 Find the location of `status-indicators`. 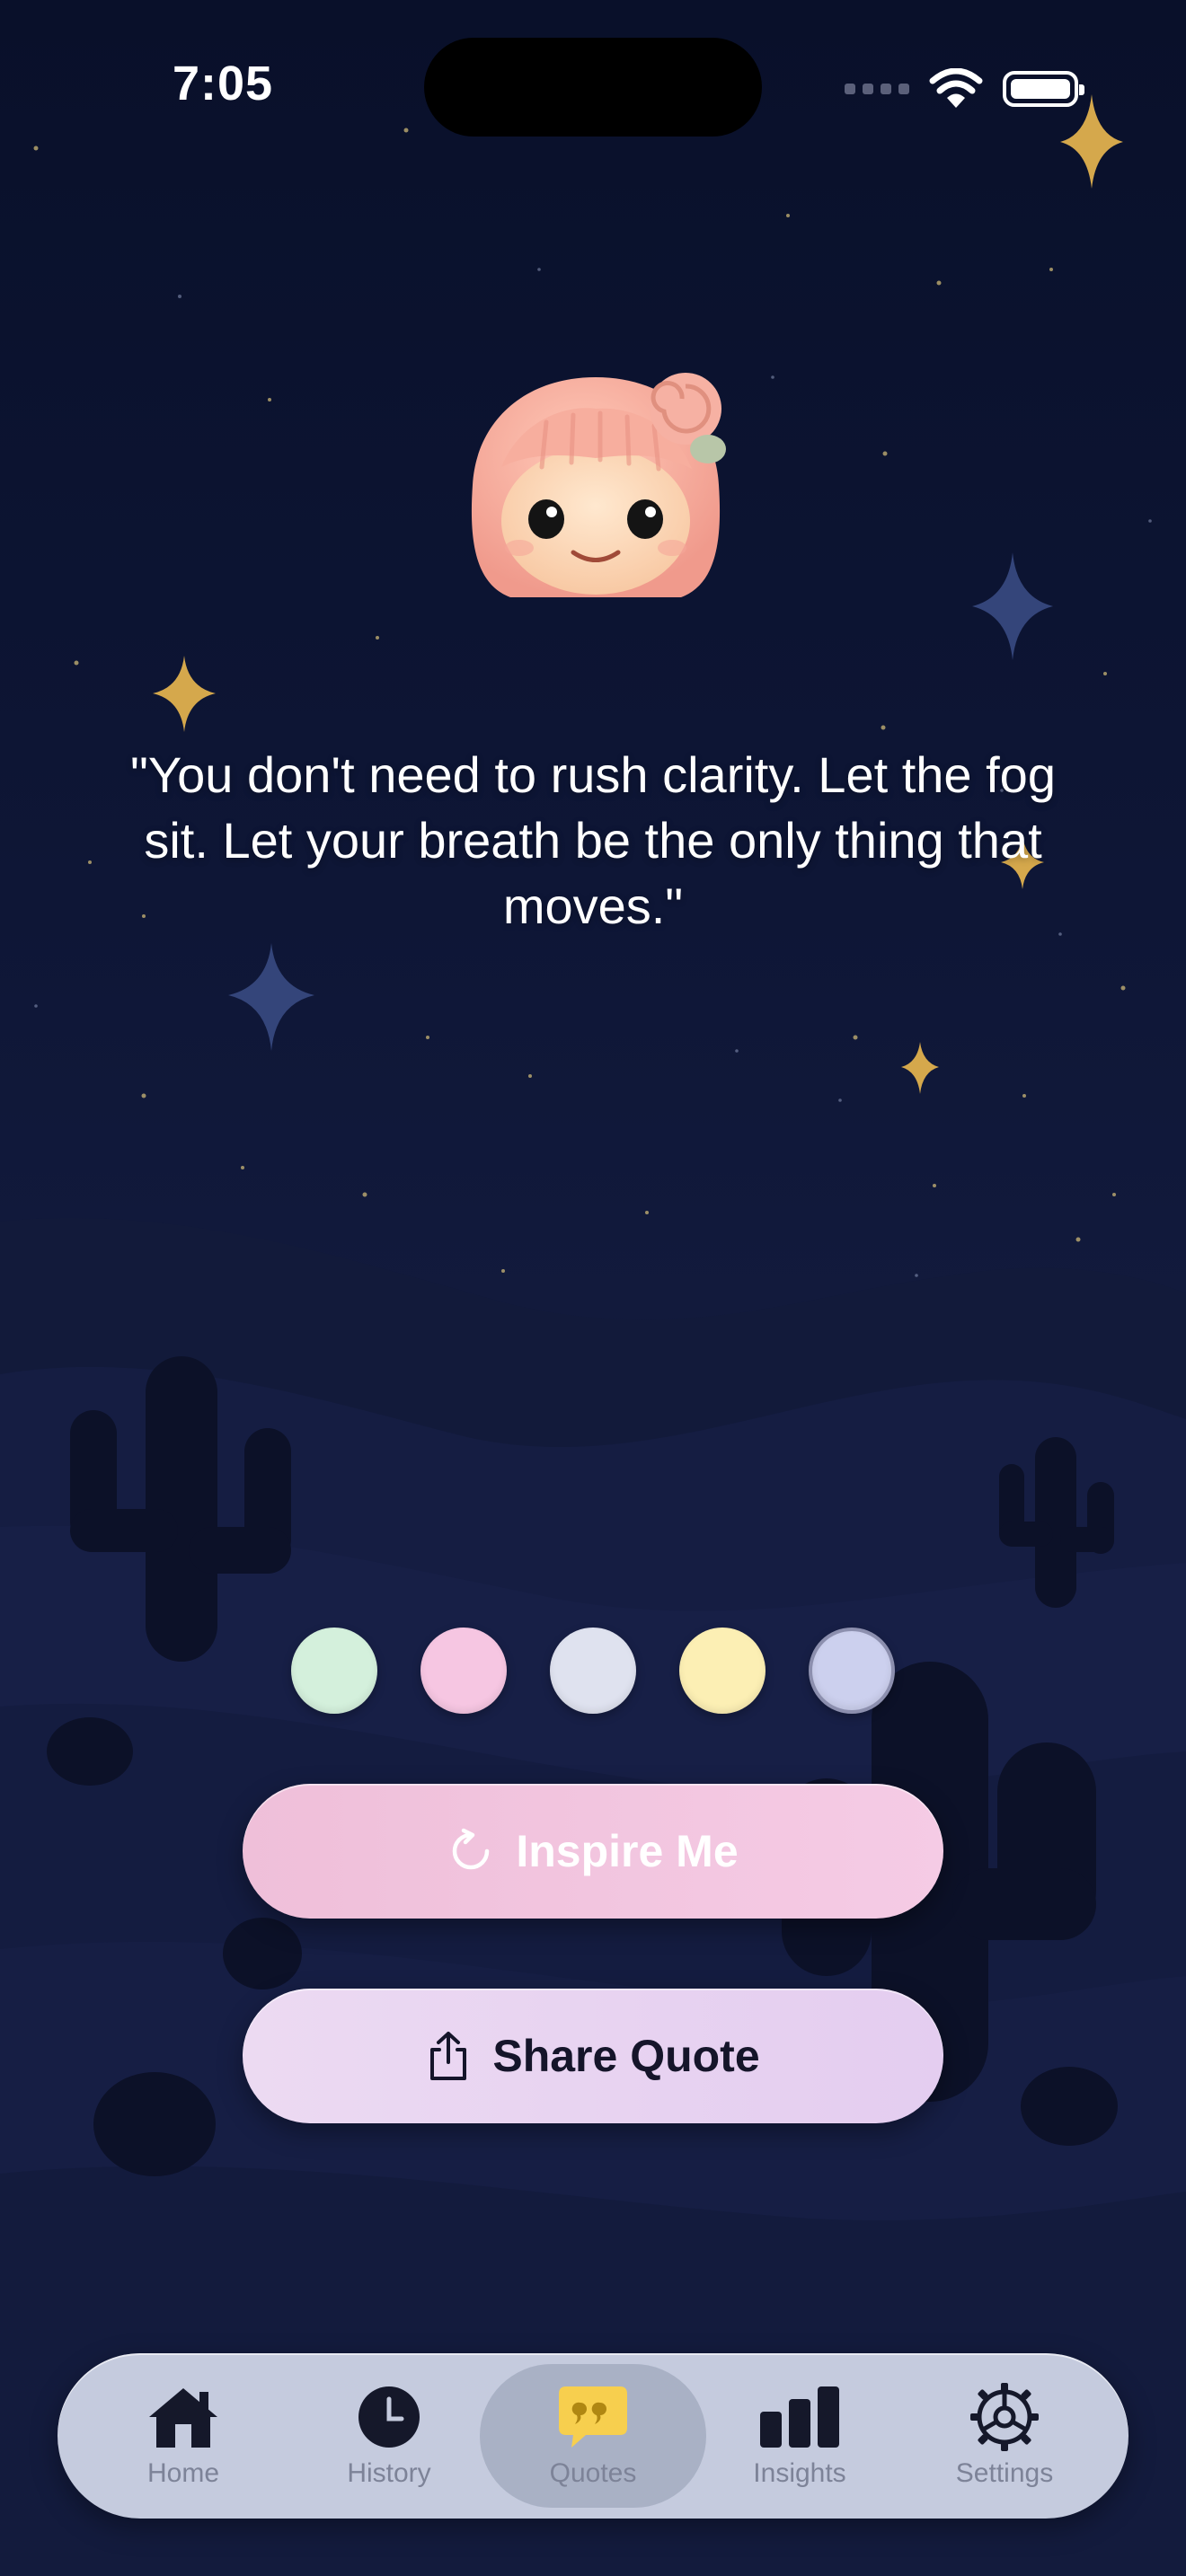

status-indicators is located at coordinates (964, 88).